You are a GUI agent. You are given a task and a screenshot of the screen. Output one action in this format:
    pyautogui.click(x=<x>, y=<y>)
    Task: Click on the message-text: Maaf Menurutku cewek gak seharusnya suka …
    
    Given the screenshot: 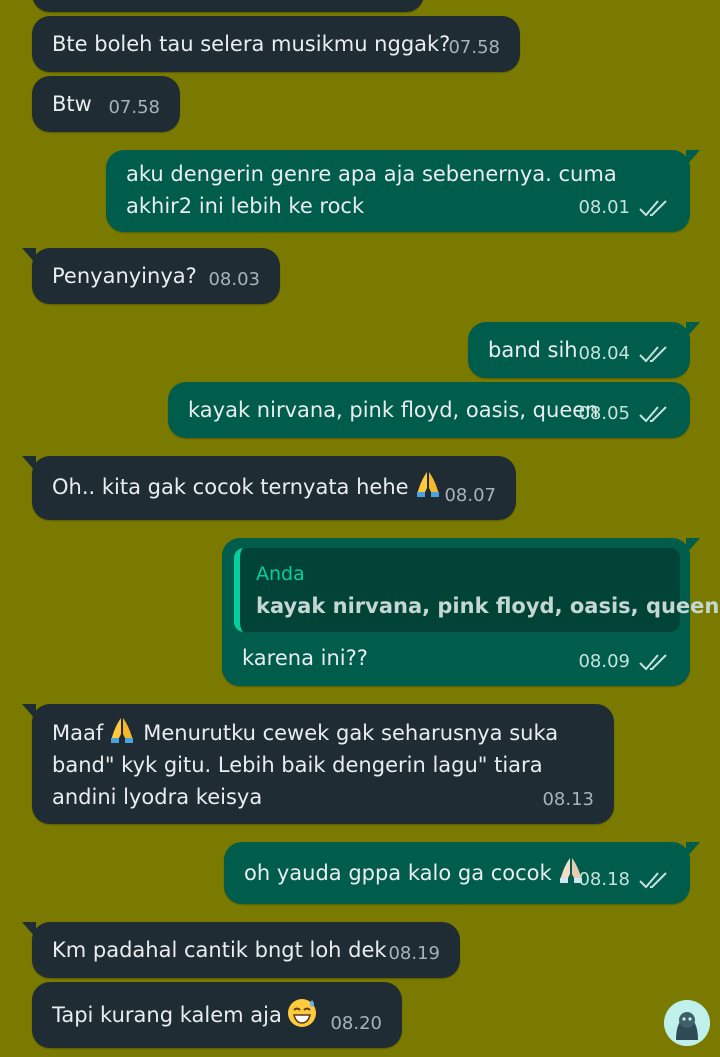 What is the action you would take?
    pyautogui.click(x=325, y=764)
    